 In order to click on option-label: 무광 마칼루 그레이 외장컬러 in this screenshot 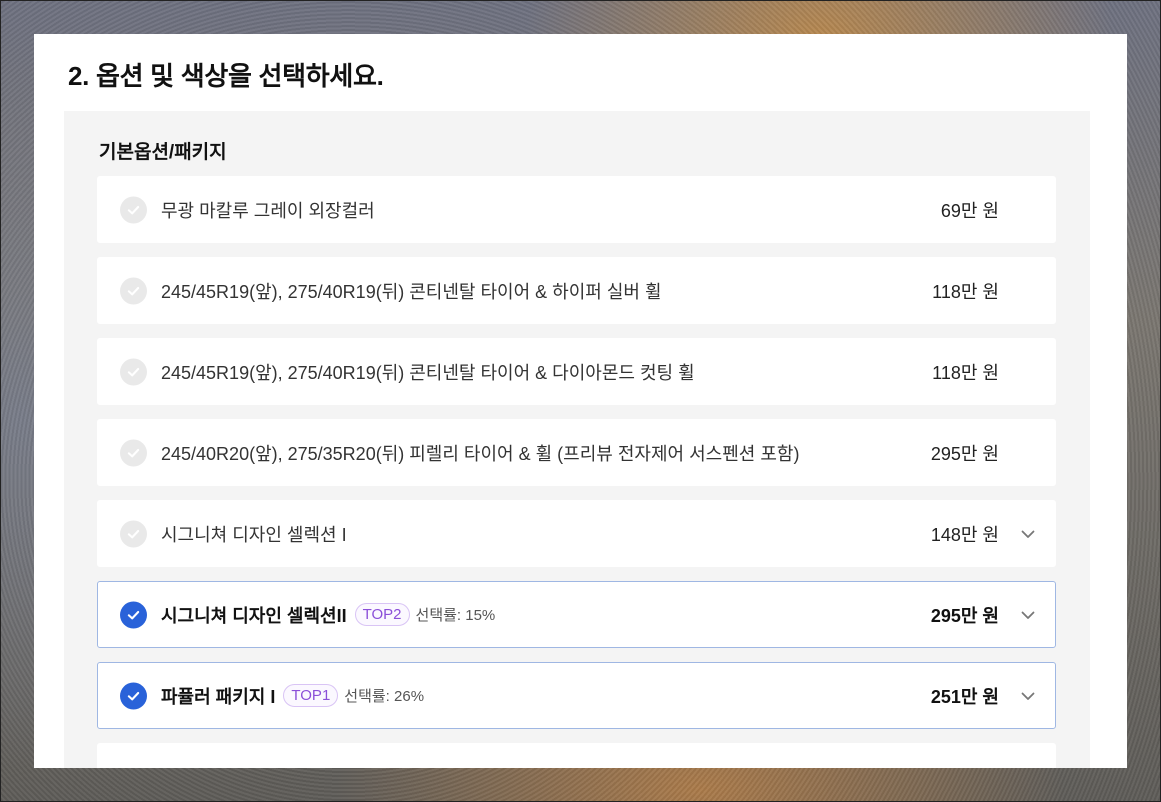, I will do `click(268, 210)`.